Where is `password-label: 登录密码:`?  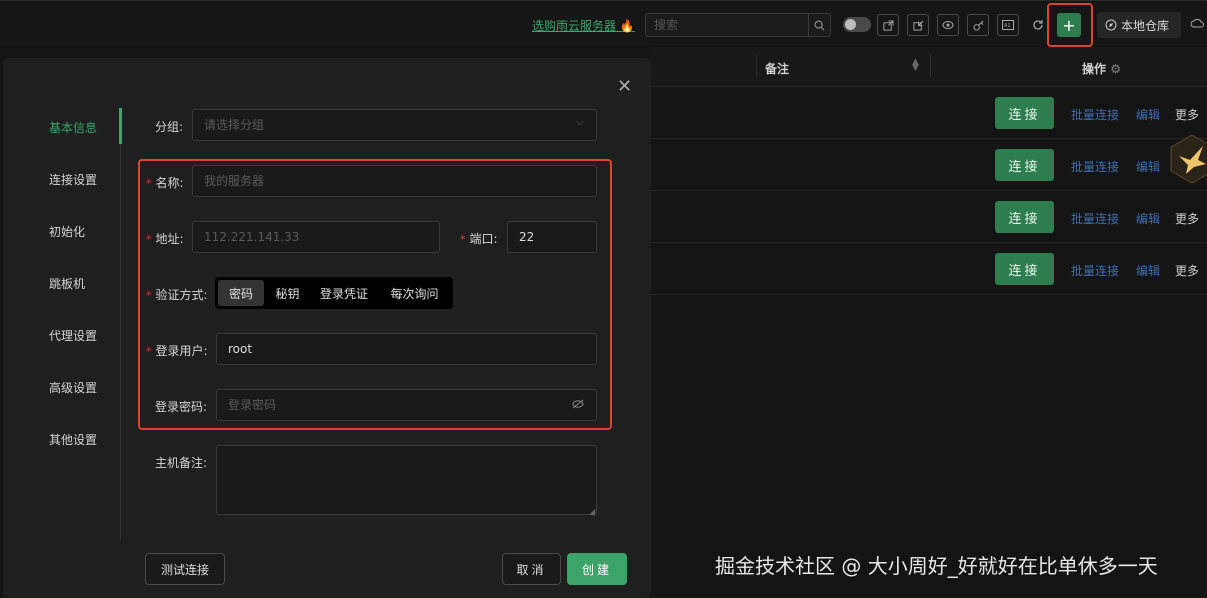
password-label: 登录密码: is located at coordinates (181, 407).